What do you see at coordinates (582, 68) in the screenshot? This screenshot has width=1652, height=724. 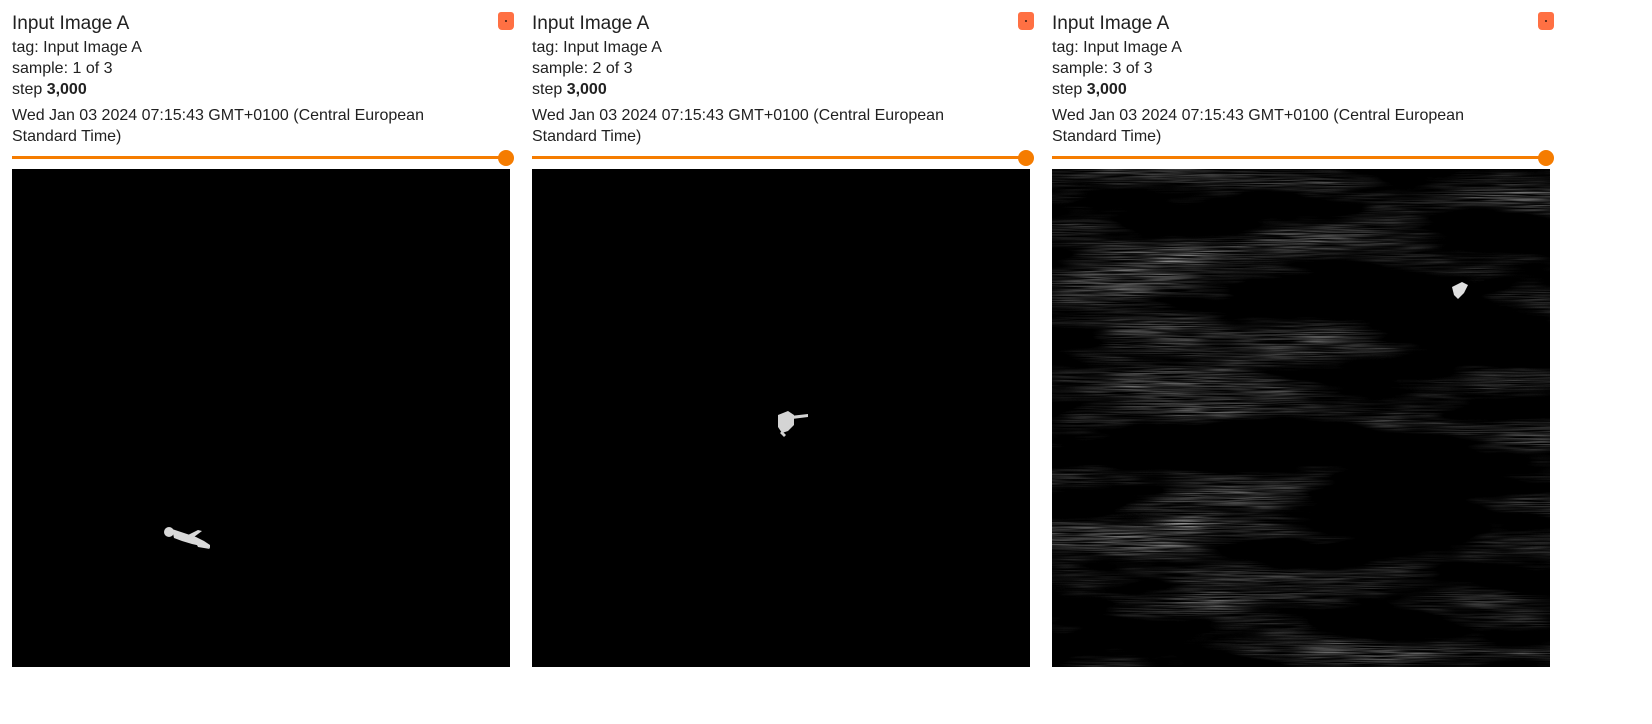 I see `sample-label: sample: 2 of 3` at bounding box center [582, 68].